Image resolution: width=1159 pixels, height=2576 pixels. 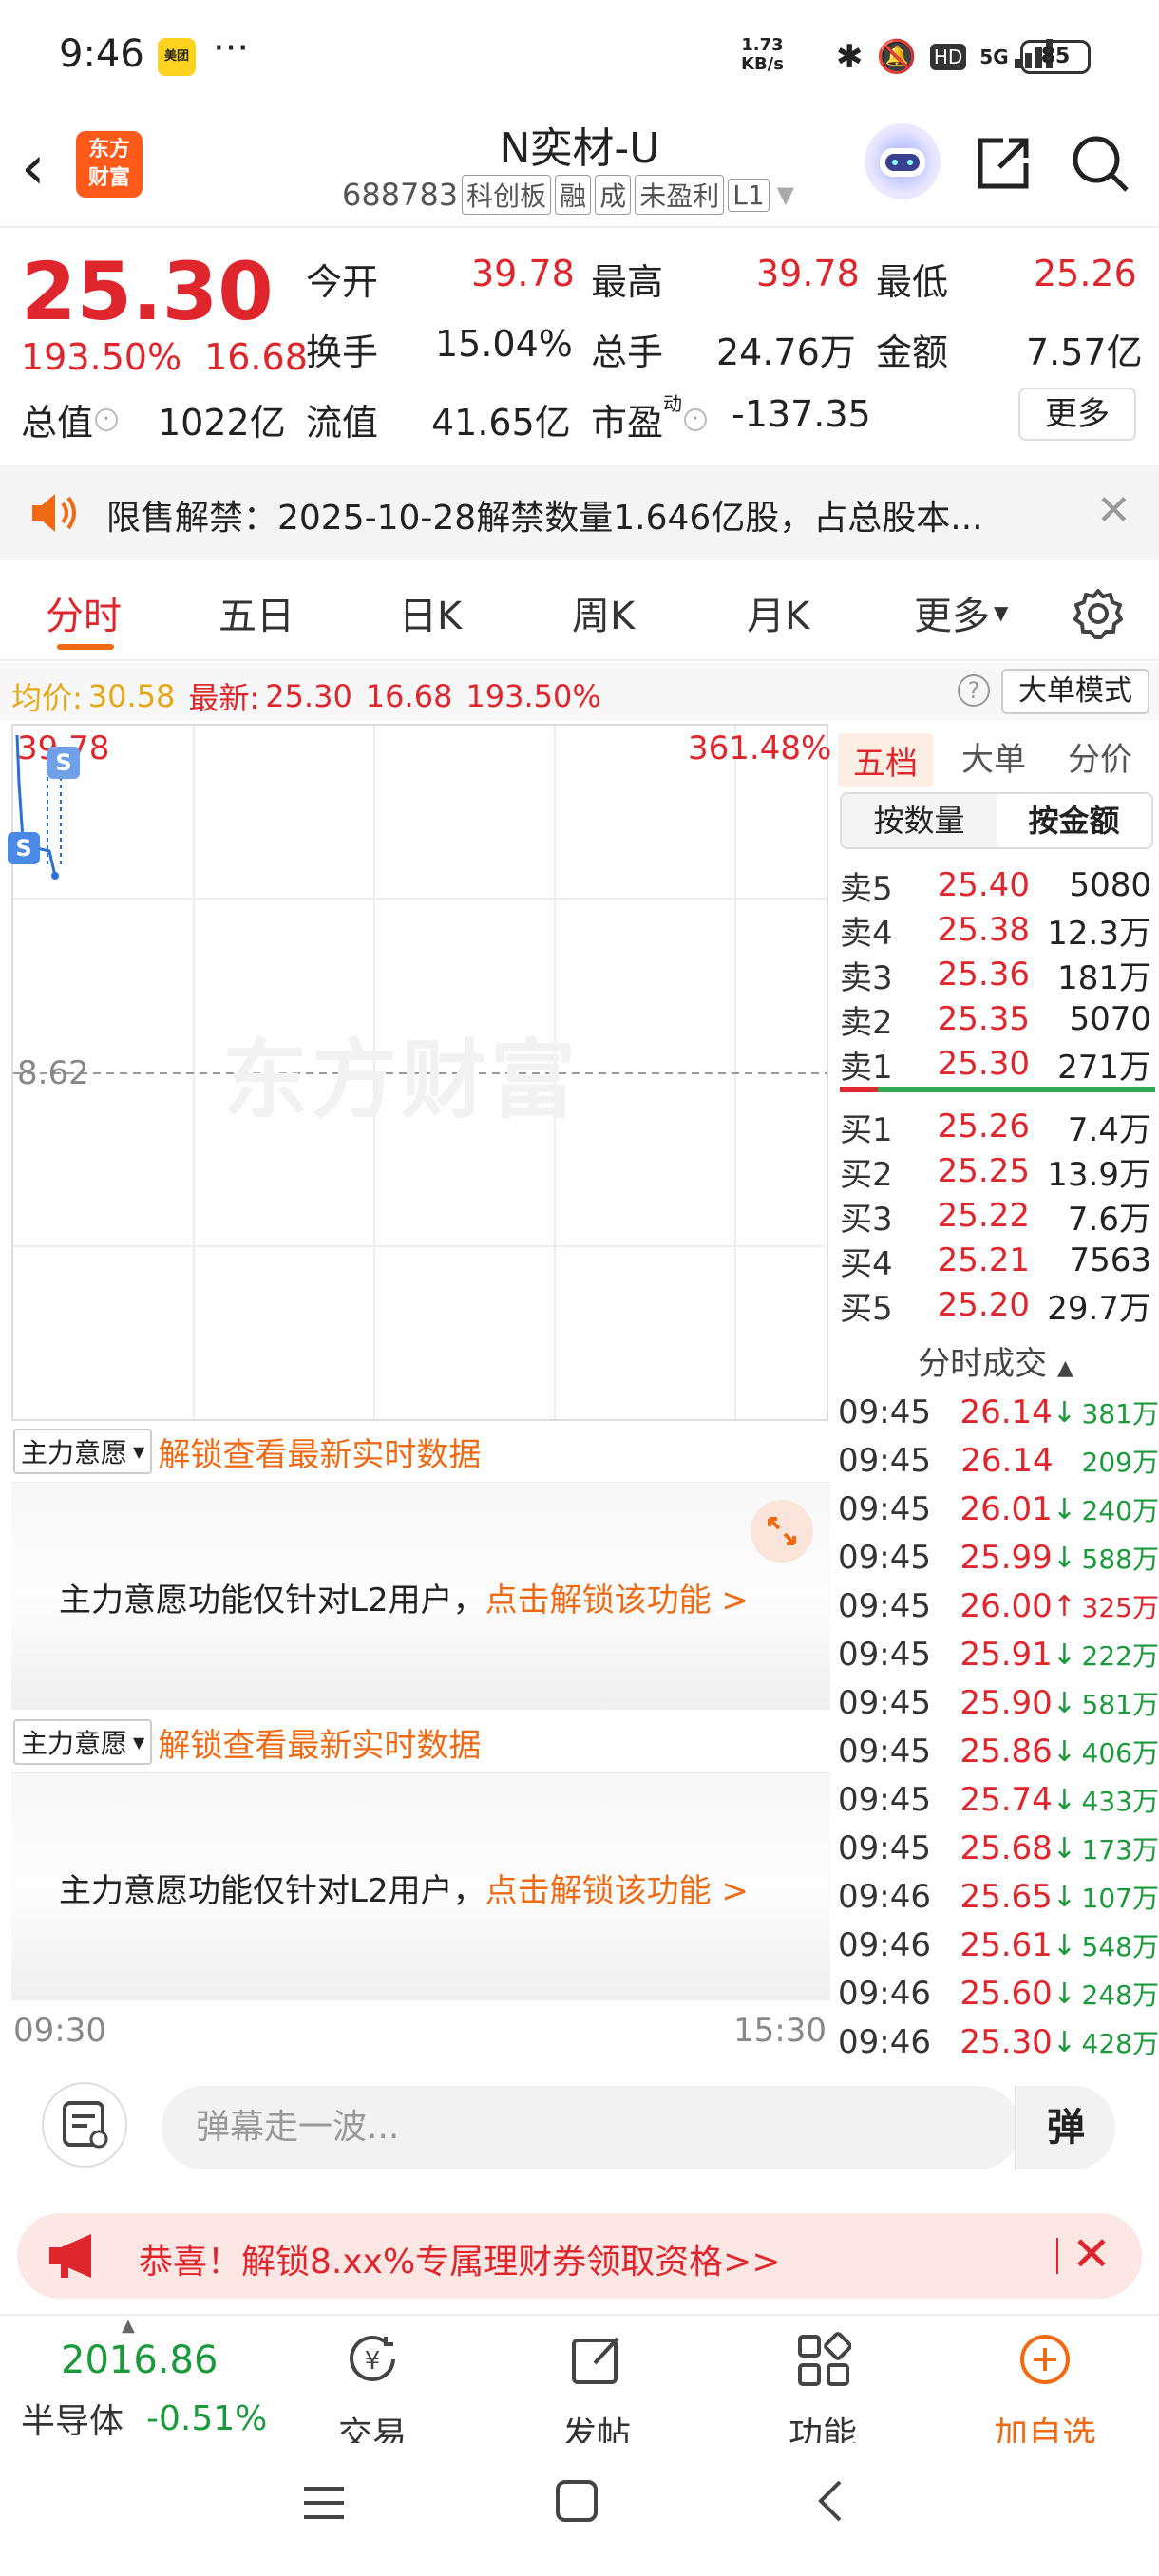 I want to click on ask-row: 卖1 25.30 271万, so click(x=997, y=1064).